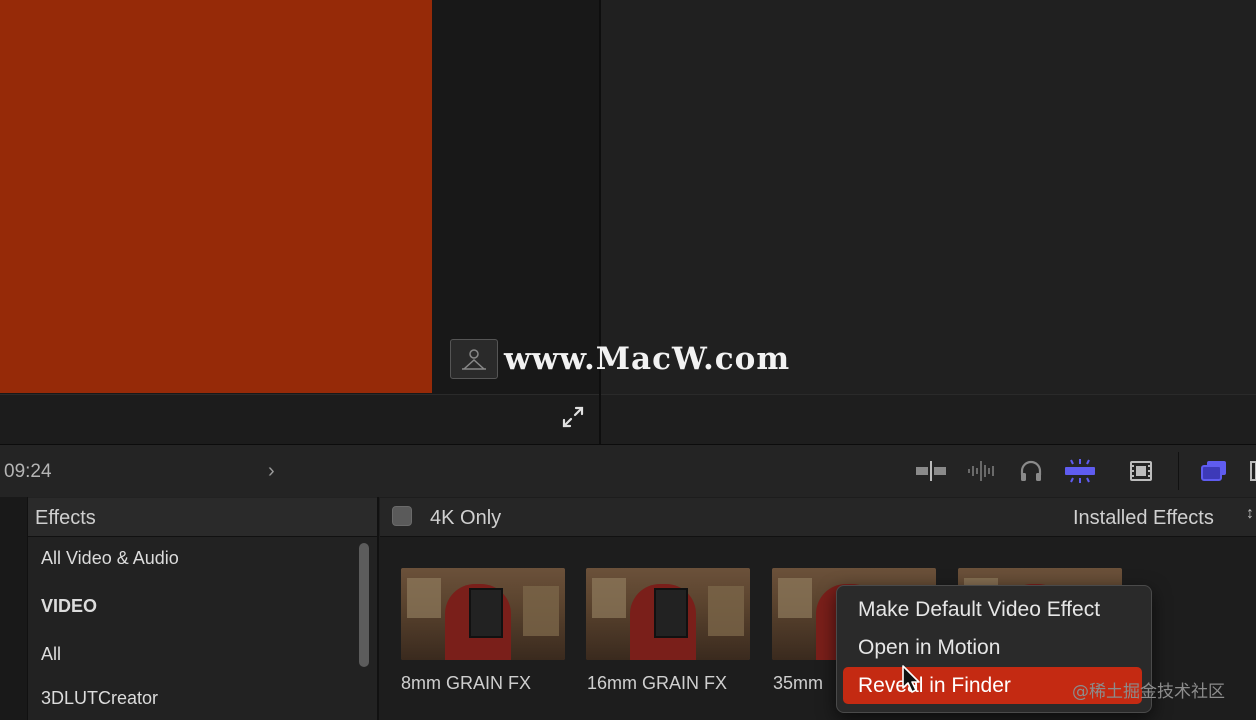 The image size is (1256, 720). What do you see at coordinates (65, 518) in the screenshot?
I see `sidebar-title: Effects` at bounding box center [65, 518].